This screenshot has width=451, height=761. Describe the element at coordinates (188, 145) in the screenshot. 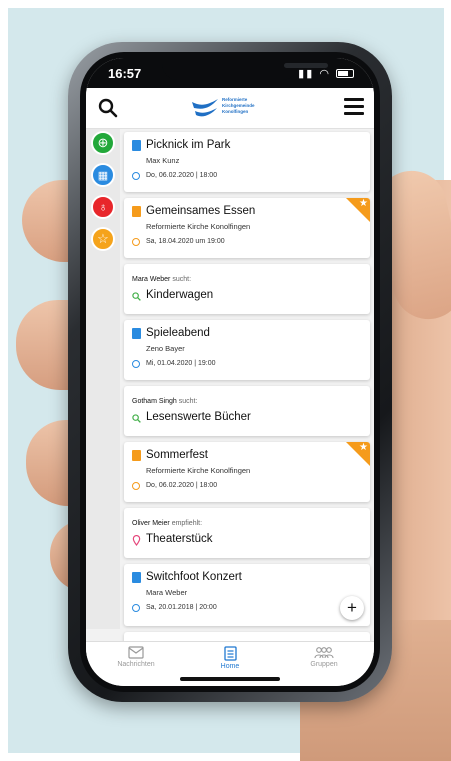

I see `event-title: Picknick im Park` at that location.